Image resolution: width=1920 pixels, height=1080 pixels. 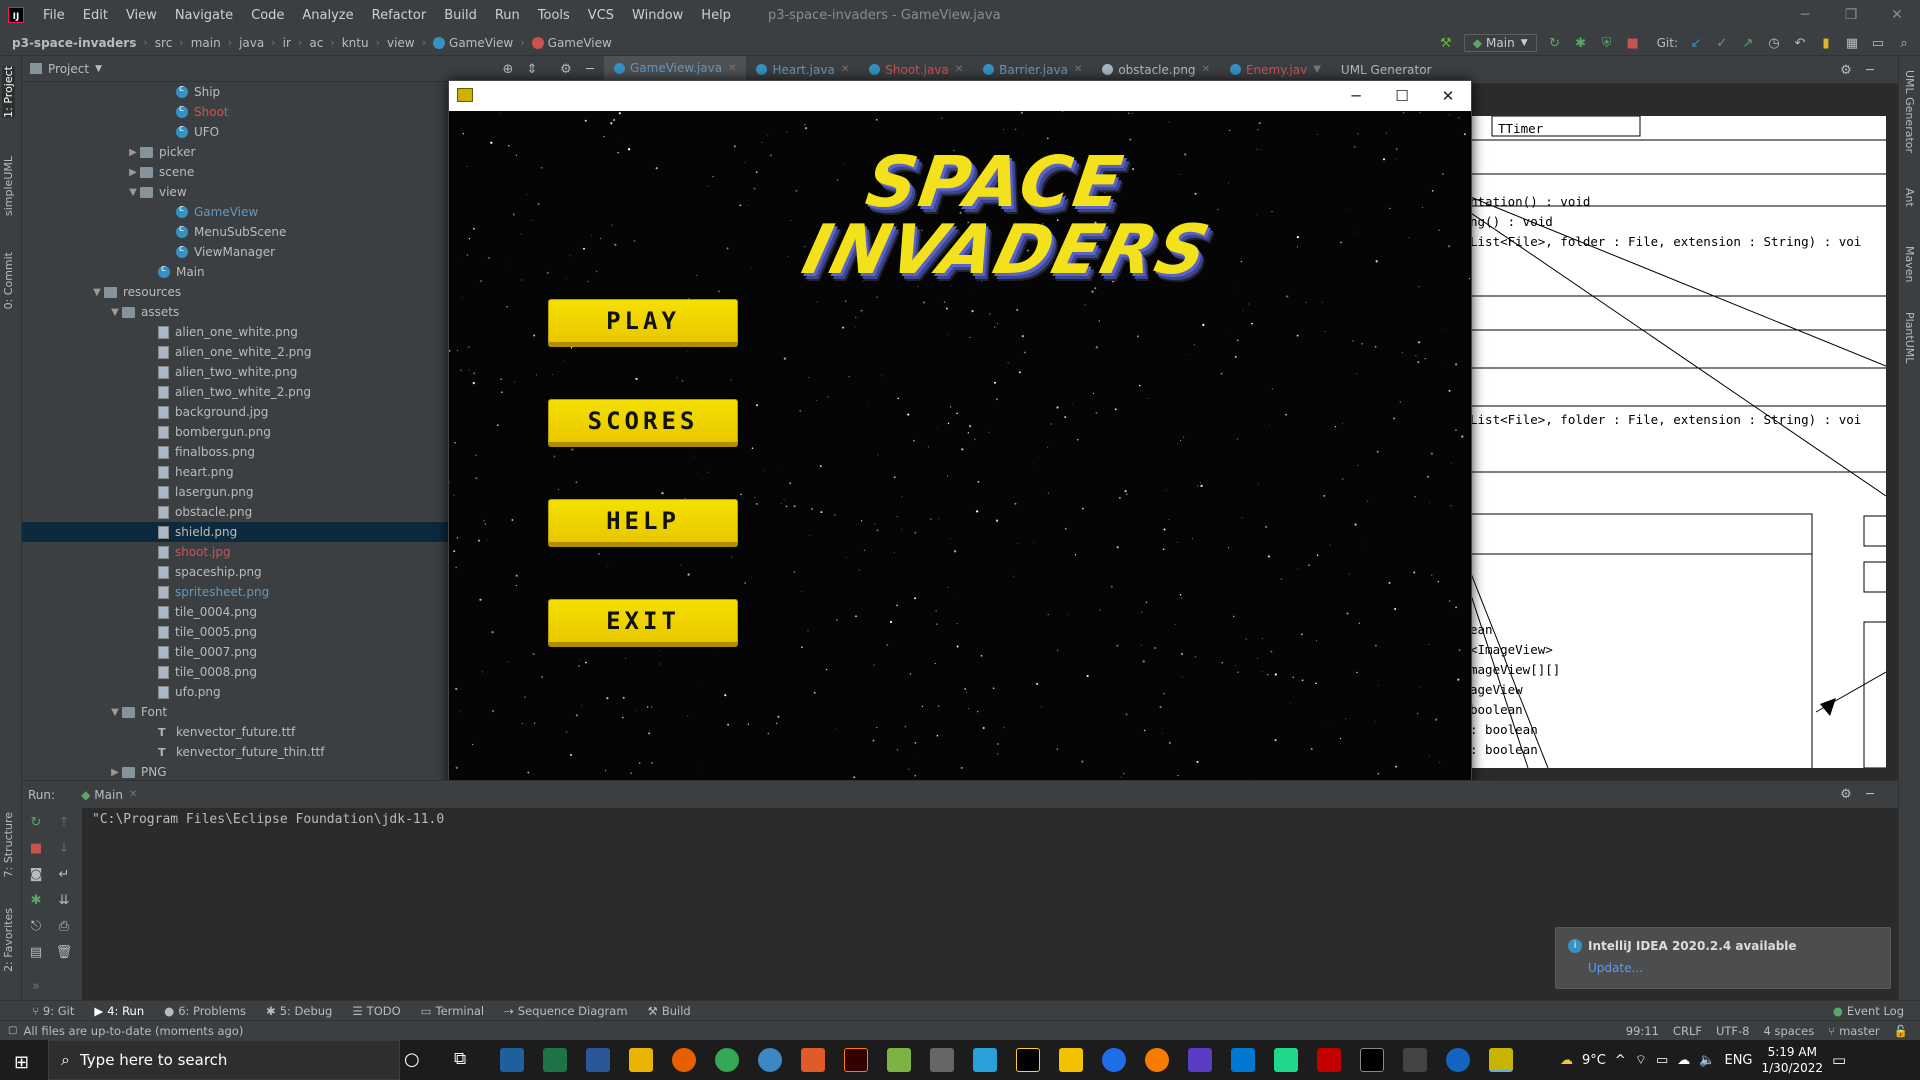 What do you see at coordinates (8, 280) in the screenshot?
I see `tab-commit: 0: Commit` at bounding box center [8, 280].